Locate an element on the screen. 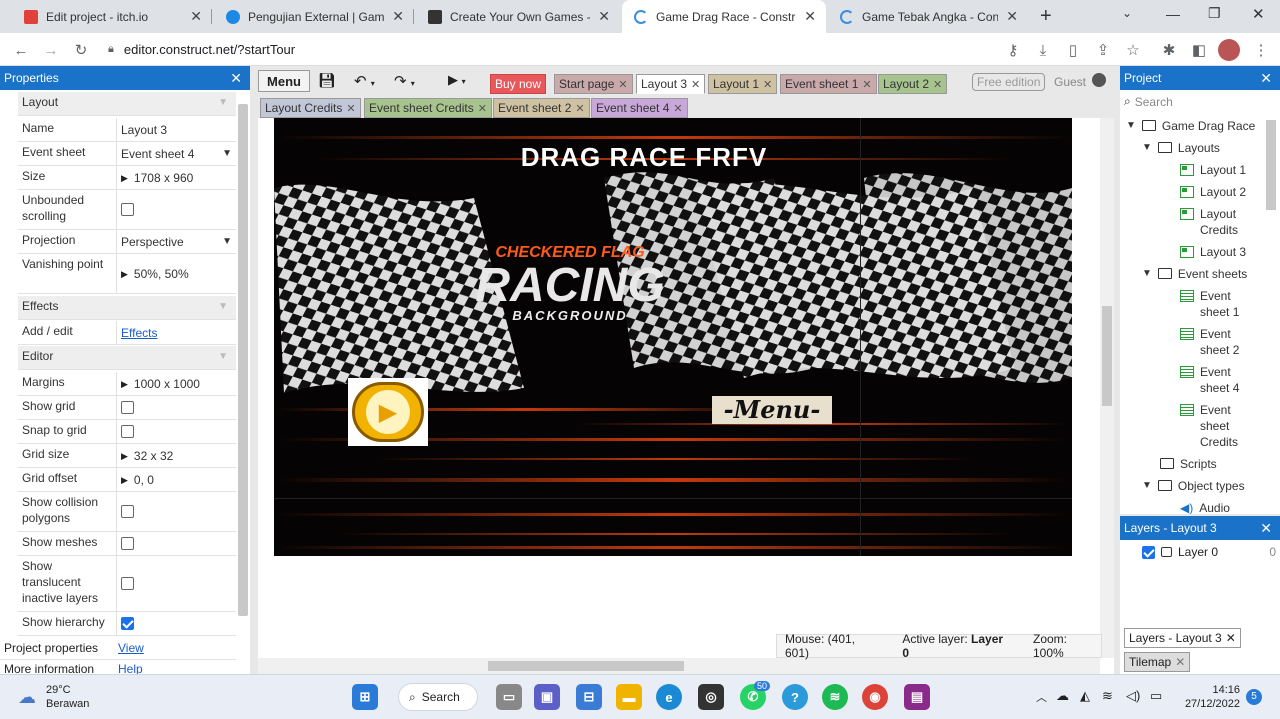  tray-chevron-icon: ︿ is located at coordinates (1041, 697).